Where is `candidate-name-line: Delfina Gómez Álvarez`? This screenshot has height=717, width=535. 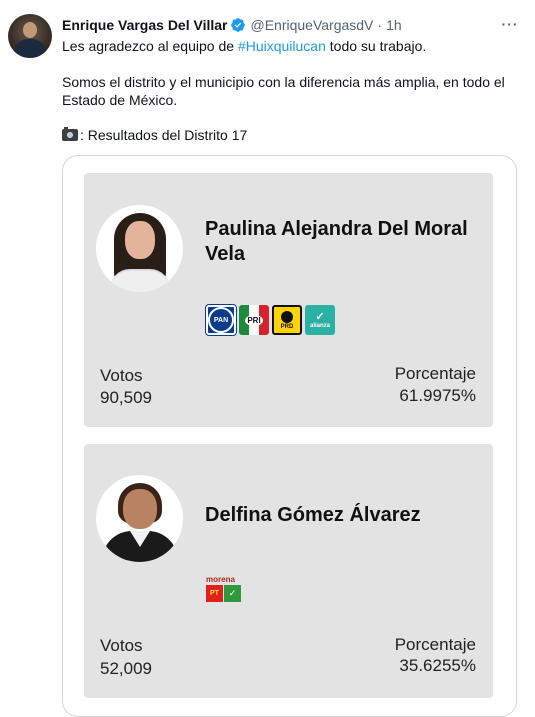 candidate-name-line: Delfina Gómez Álvarez is located at coordinates (313, 515).